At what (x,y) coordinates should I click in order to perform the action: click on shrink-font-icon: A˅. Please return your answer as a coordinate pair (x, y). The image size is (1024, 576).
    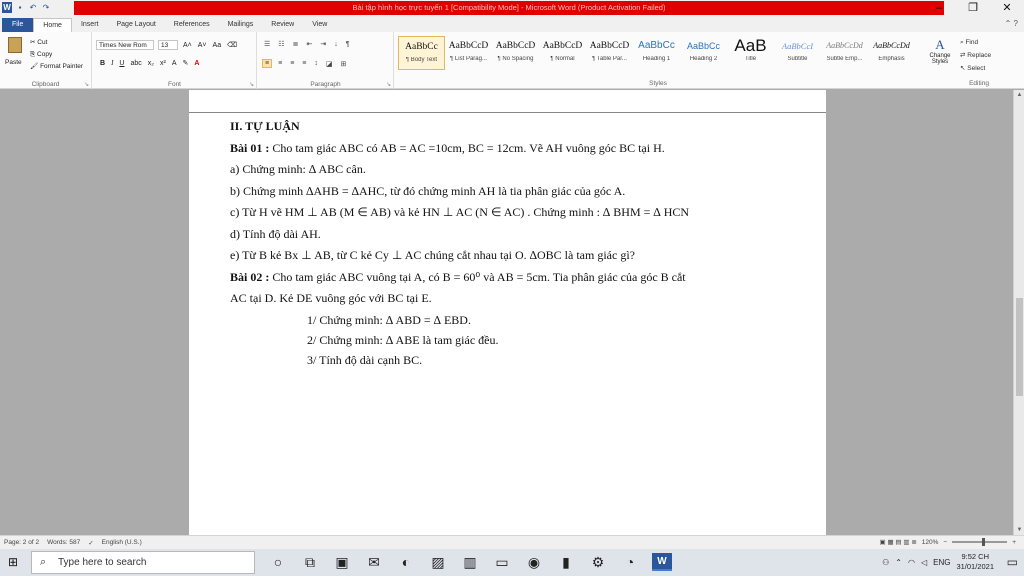
    Looking at the image, I should click on (202, 45).